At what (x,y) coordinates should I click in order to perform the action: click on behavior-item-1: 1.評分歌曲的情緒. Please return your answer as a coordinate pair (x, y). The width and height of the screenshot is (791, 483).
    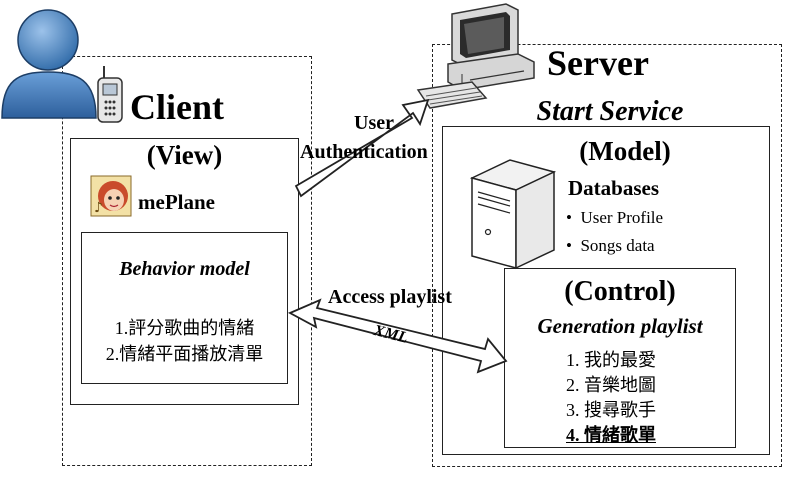
    Looking at the image, I should click on (184, 328).